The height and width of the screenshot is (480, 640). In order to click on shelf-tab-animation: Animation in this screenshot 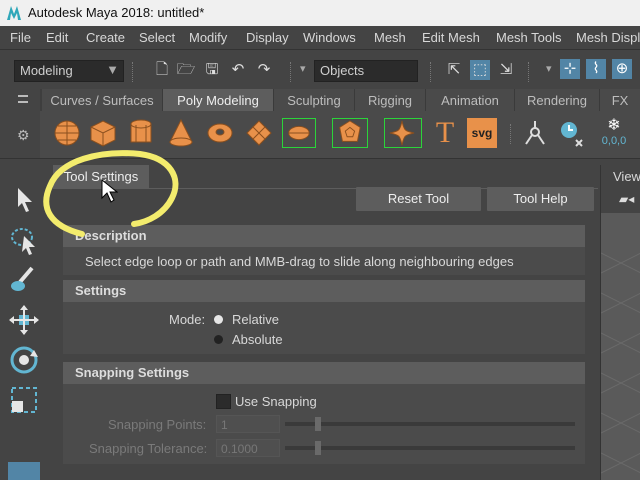, I will do `click(470, 100)`.